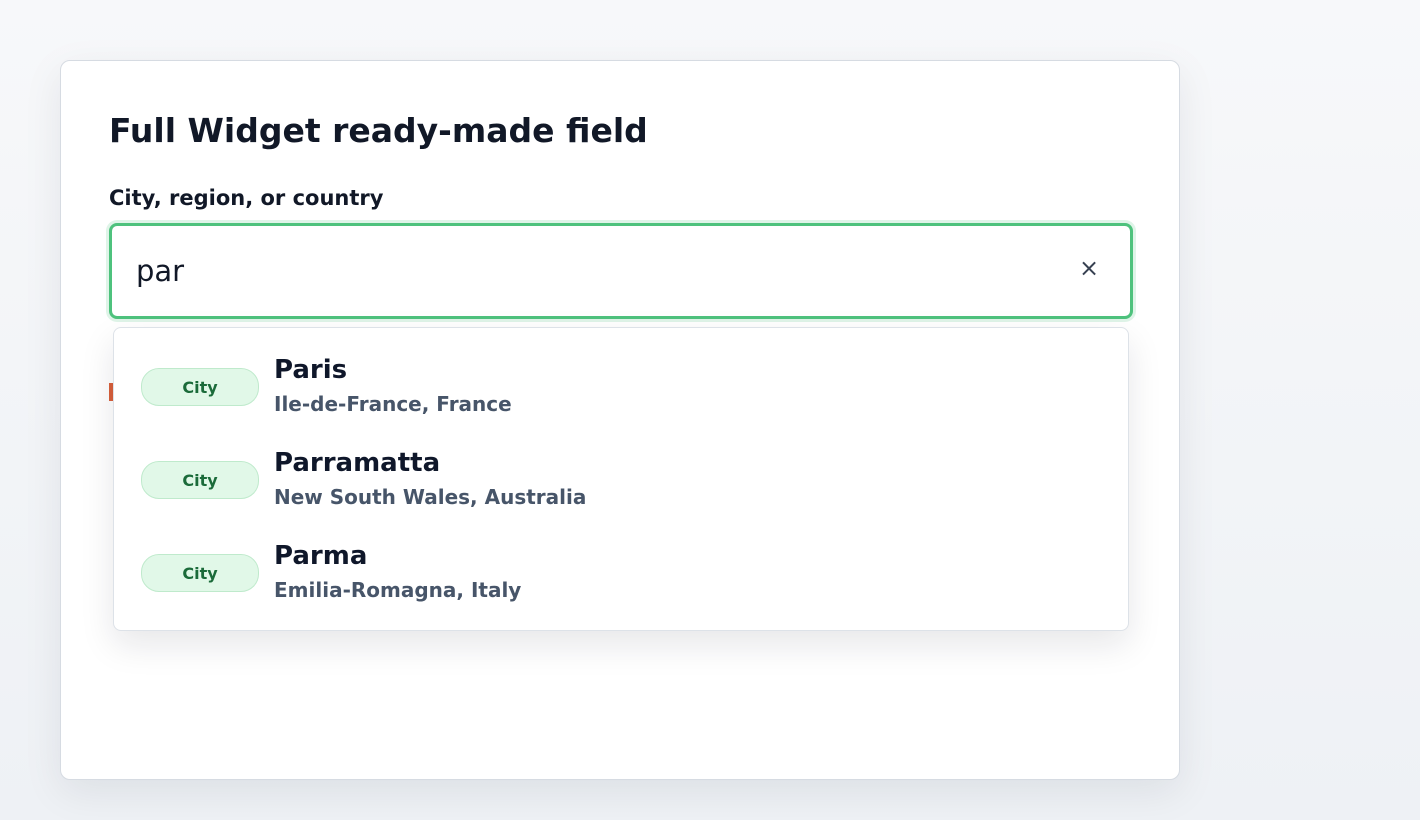  What do you see at coordinates (621, 396) in the screenshot?
I see `suggestion-option-paris: City Paris Ile-de-France, France` at bounding box center [621, 396].